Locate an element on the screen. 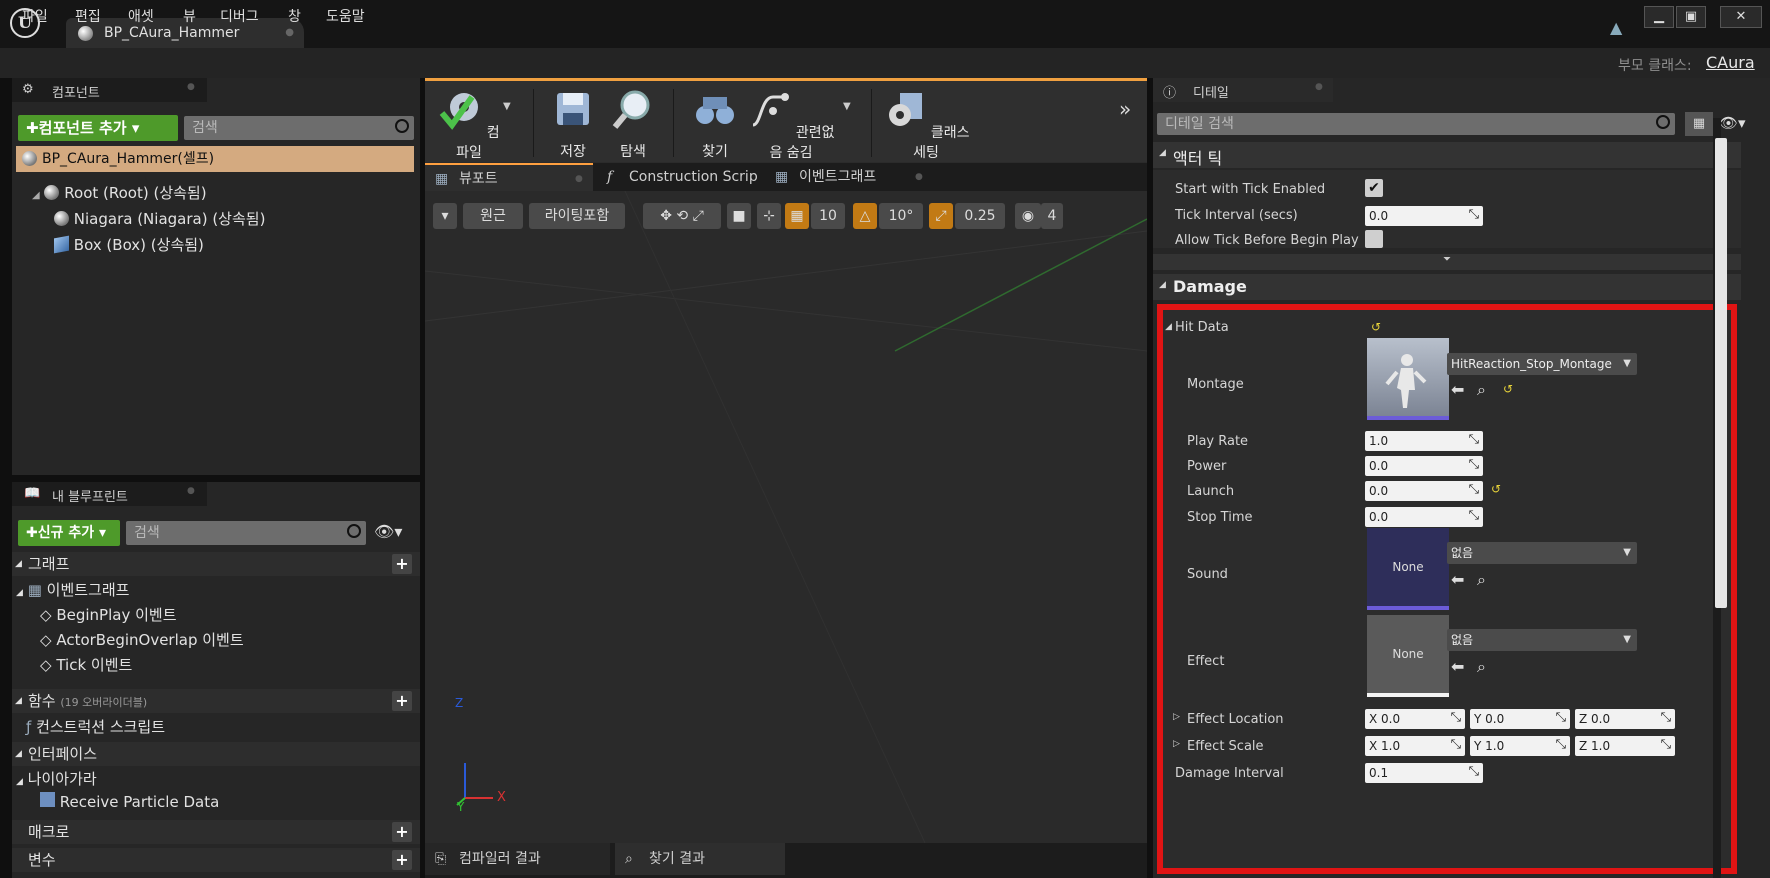 Image resolution: width=1770 pixels, height=878 pixels. details-tab-close-icon: ● is located at coordinates (1319, 87).